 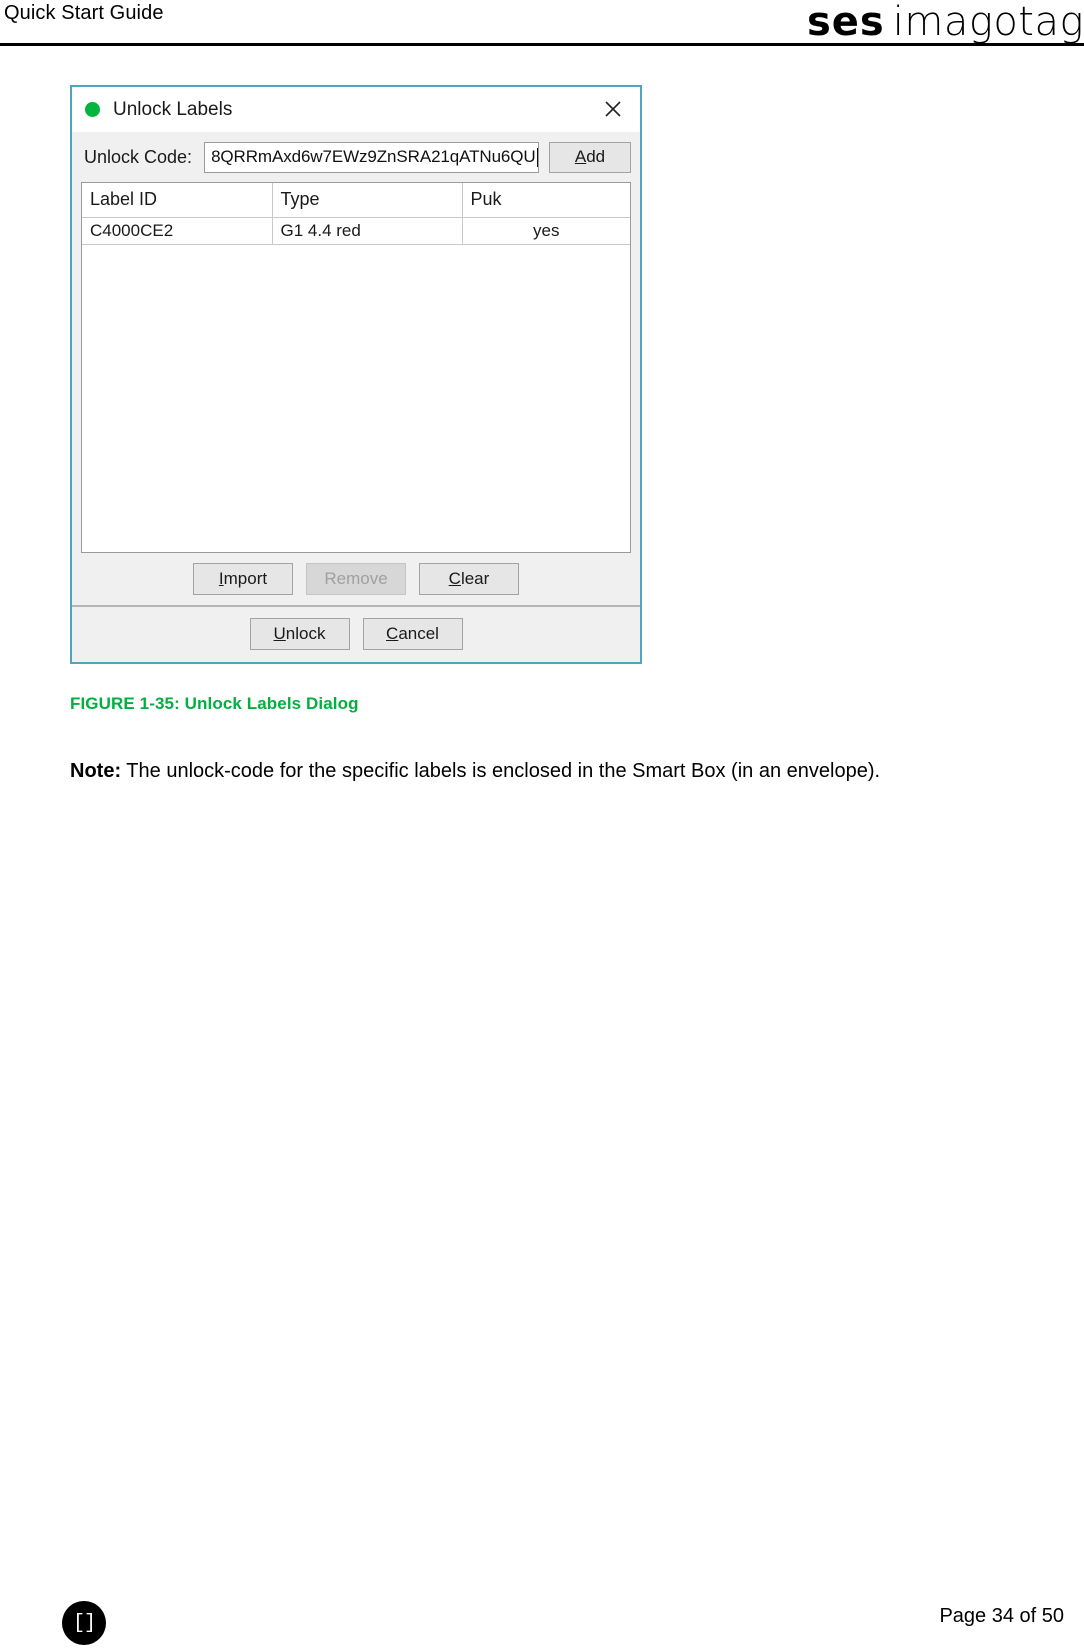 I want to click on cell-label-id: C4000CE2, so click(x=177, y=231).